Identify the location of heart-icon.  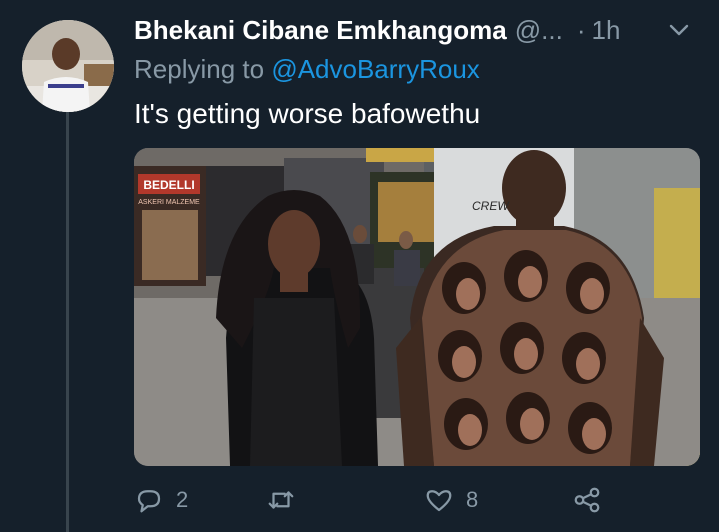
(439, 501).